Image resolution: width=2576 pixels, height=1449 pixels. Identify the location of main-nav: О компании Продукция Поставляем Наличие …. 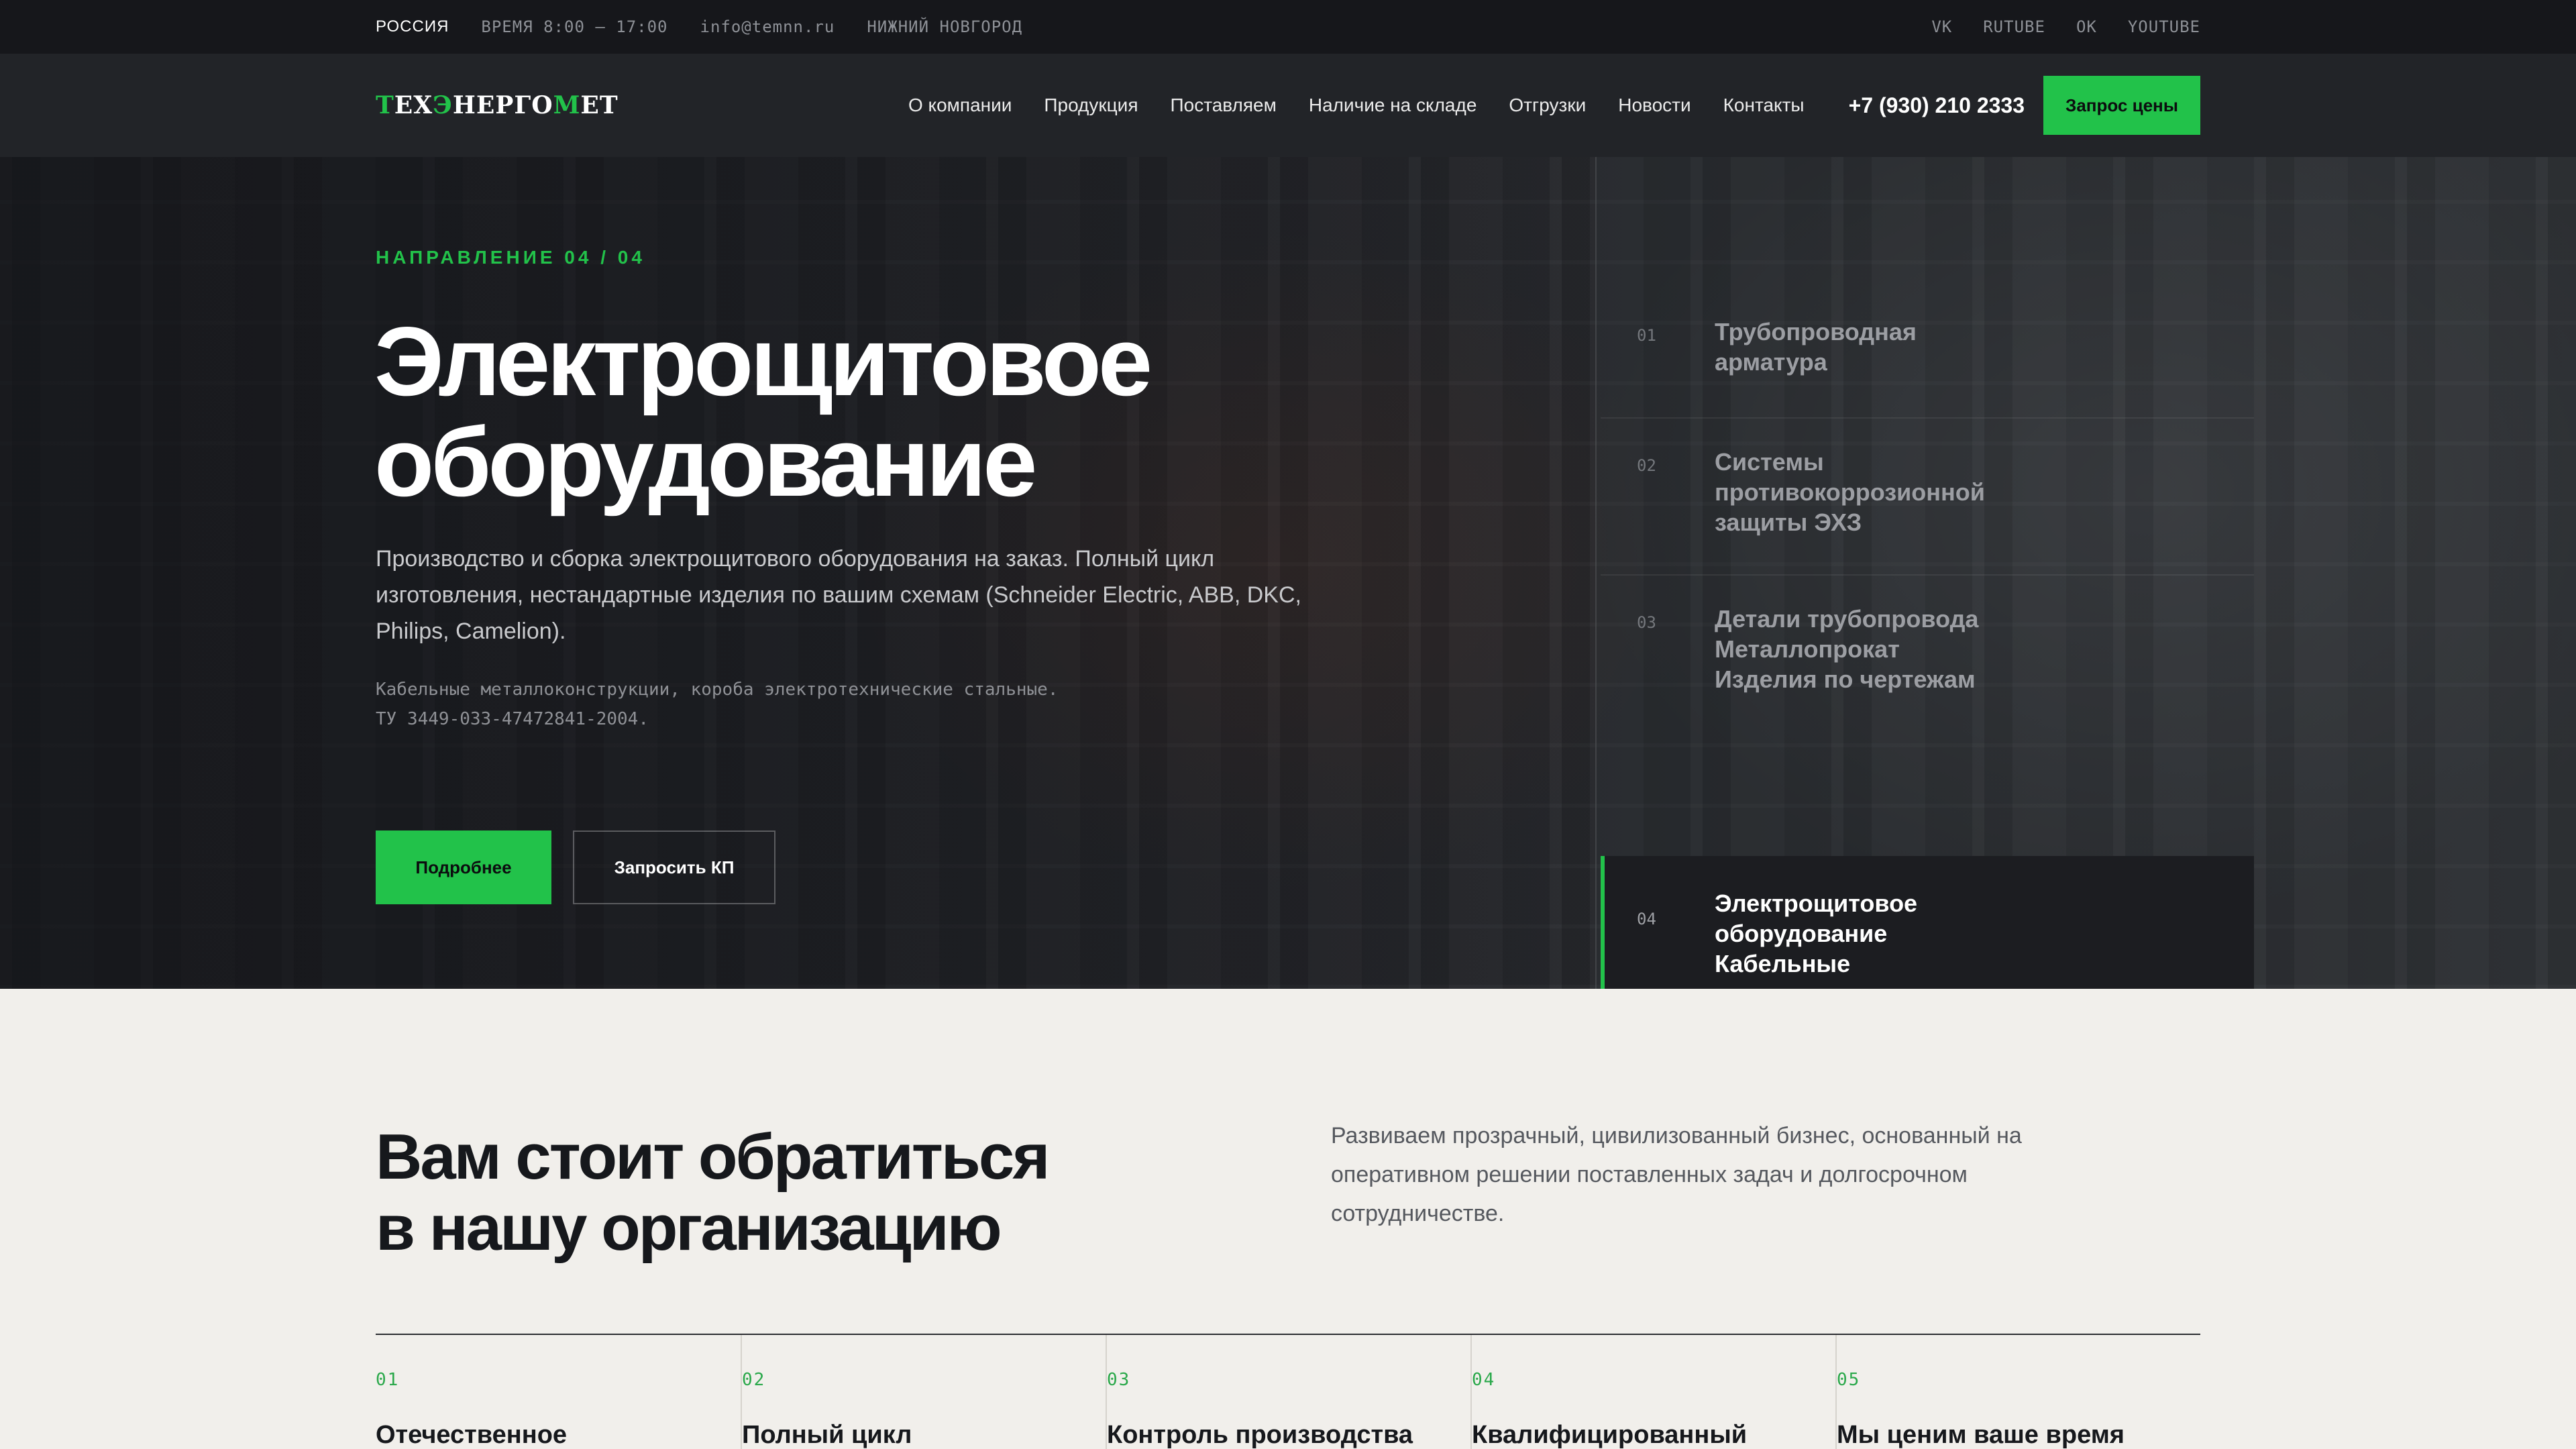
(1538, 105).